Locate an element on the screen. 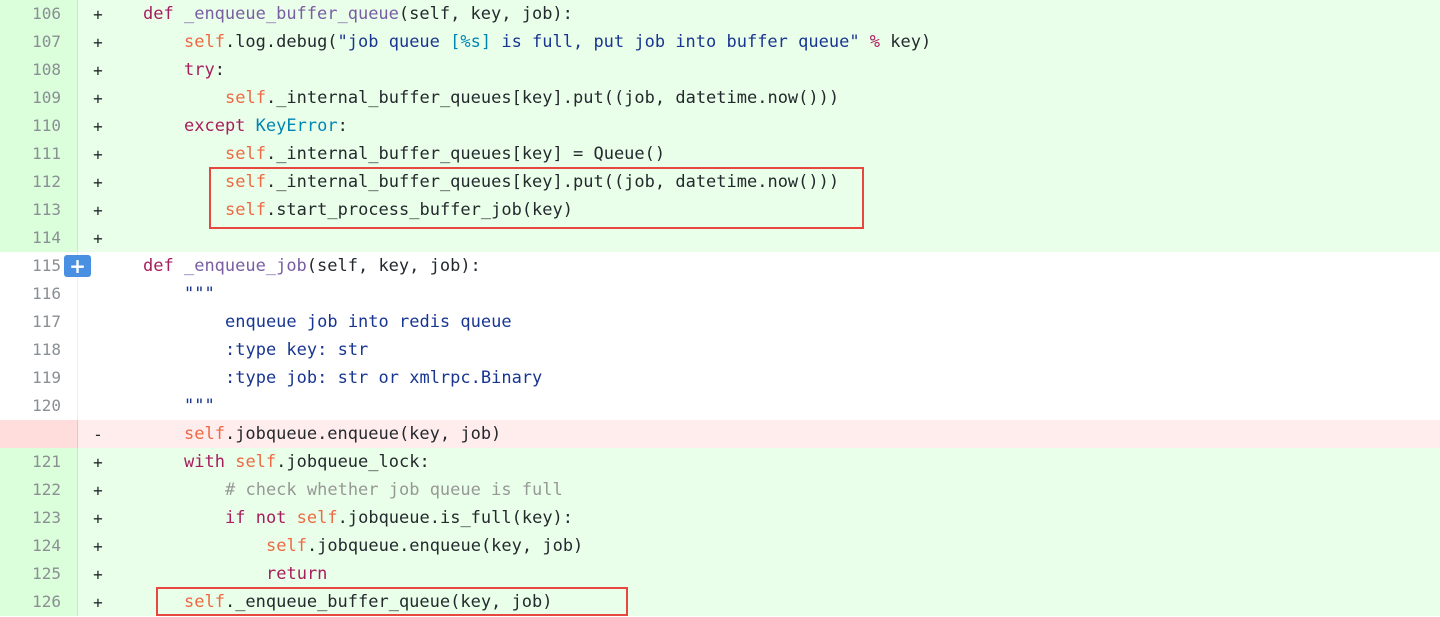  diff-line: 118 :type key: str is located at coordinates (720, 350).